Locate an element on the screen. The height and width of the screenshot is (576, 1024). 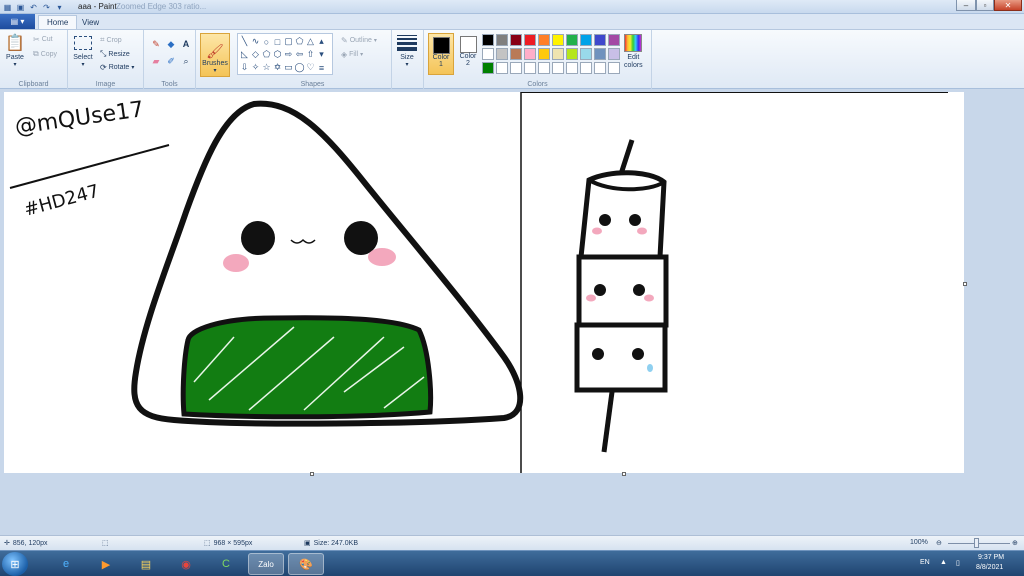
start-button: ⊞ is located at coordinates (15, 564).